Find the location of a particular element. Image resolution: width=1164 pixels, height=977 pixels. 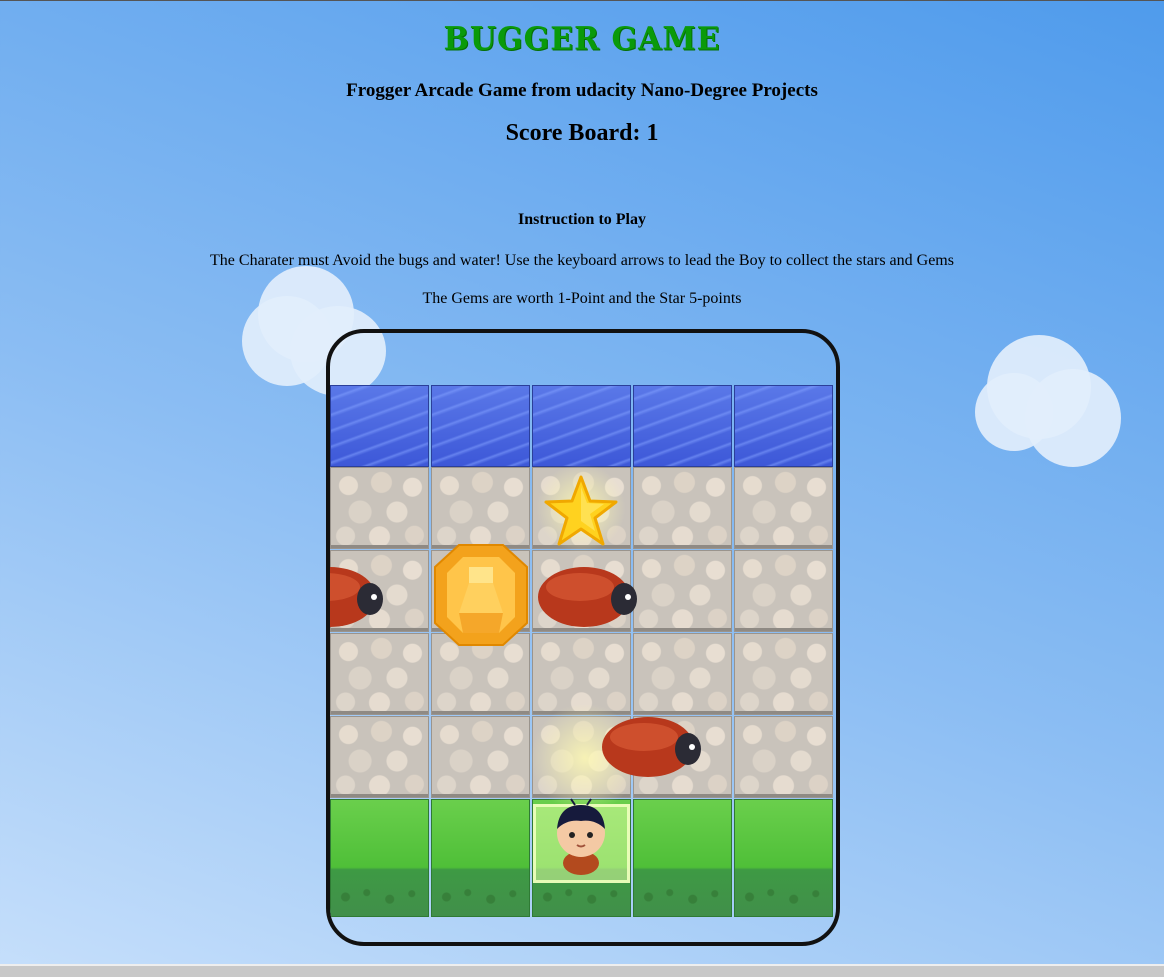

bottom-scrollbar is located at coordinates (582, 970).